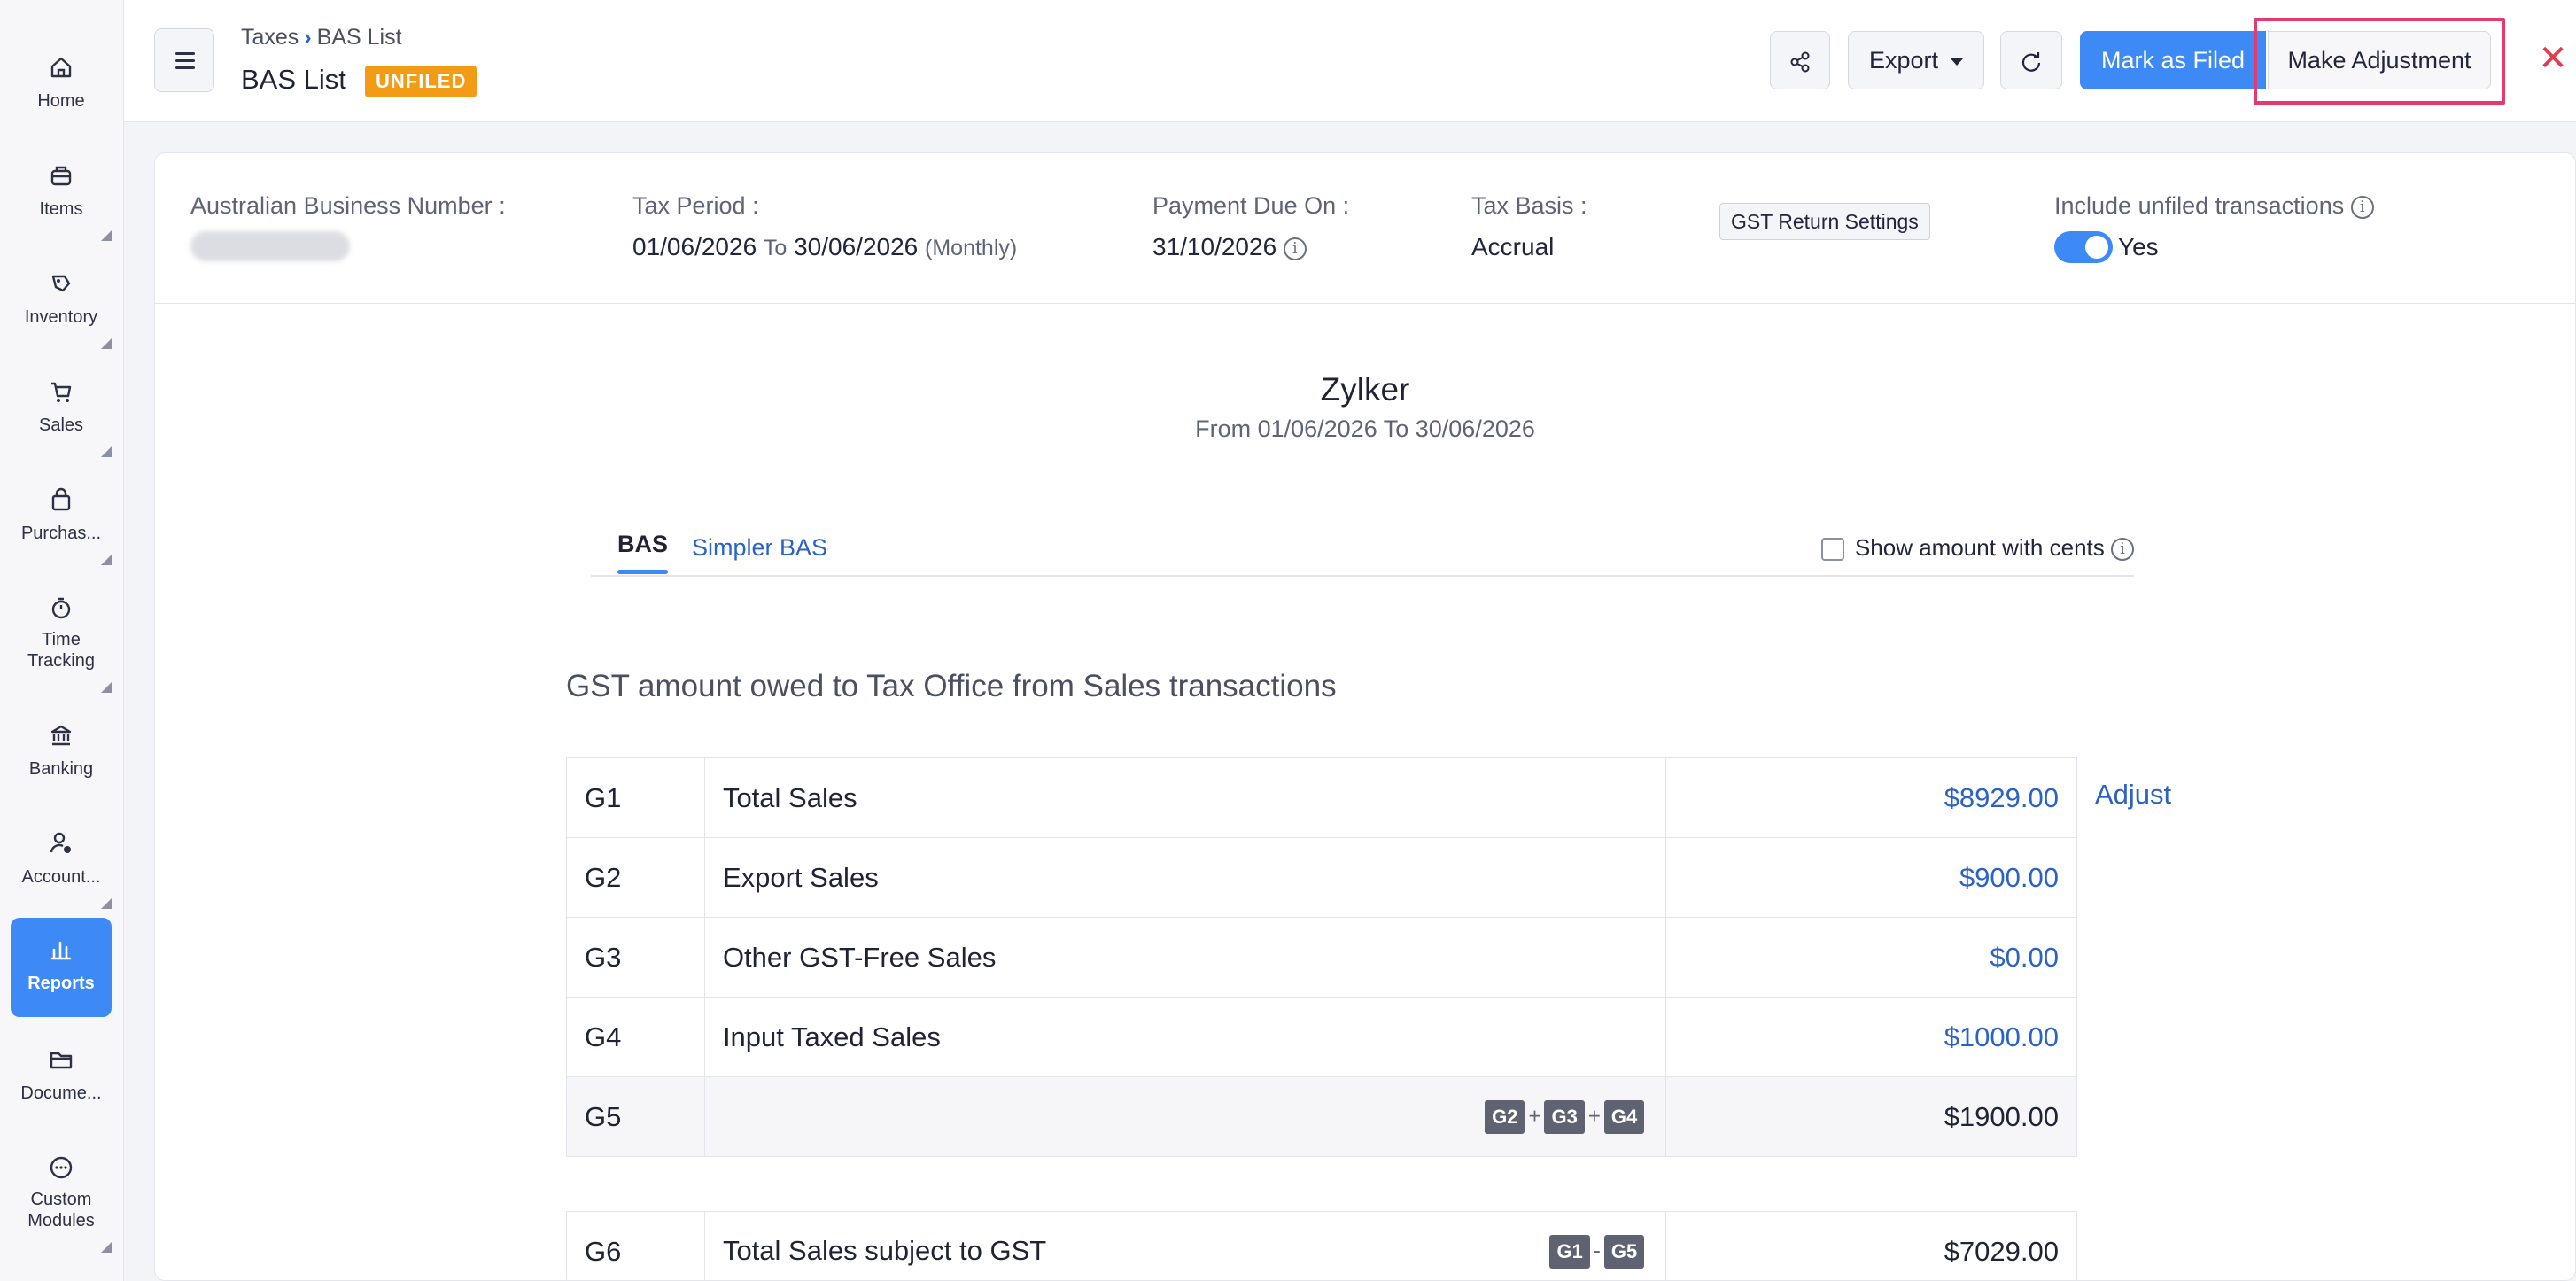  Describe the element at coordinates (635, 1246) in the screenshot. I see `row-code: G6` at that location.